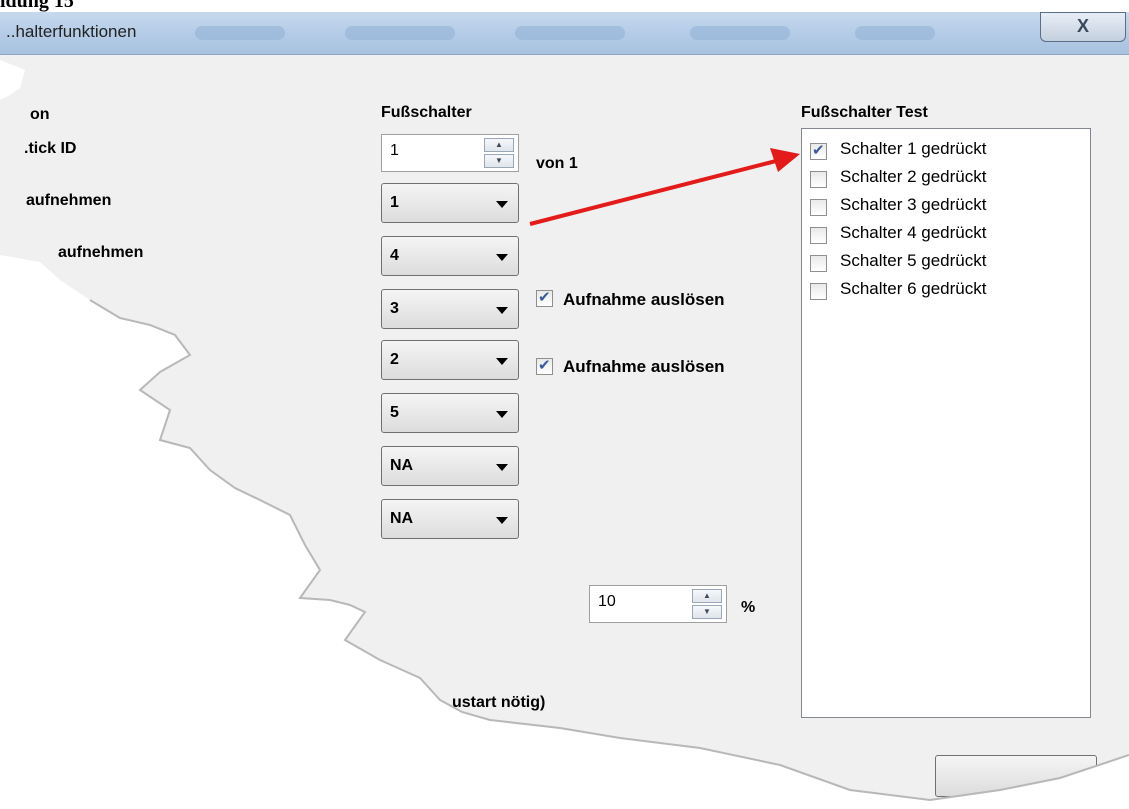  Describe the element at coordinates (40, 114) in the screenshot. I see `left-label-option: on` at that location.